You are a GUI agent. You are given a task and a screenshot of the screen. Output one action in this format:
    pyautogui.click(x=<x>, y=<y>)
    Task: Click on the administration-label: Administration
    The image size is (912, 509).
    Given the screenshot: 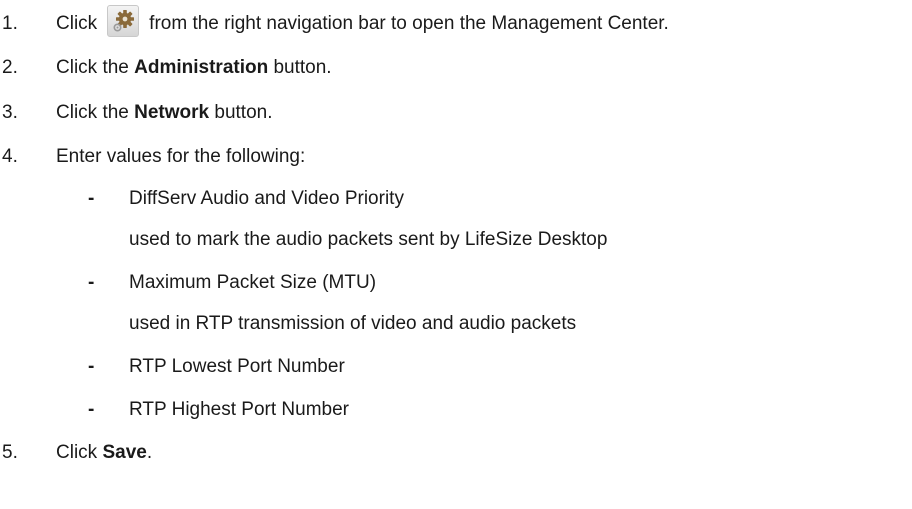 What is the action you would take?
    pyautogui.click(x=201, y=67)
    